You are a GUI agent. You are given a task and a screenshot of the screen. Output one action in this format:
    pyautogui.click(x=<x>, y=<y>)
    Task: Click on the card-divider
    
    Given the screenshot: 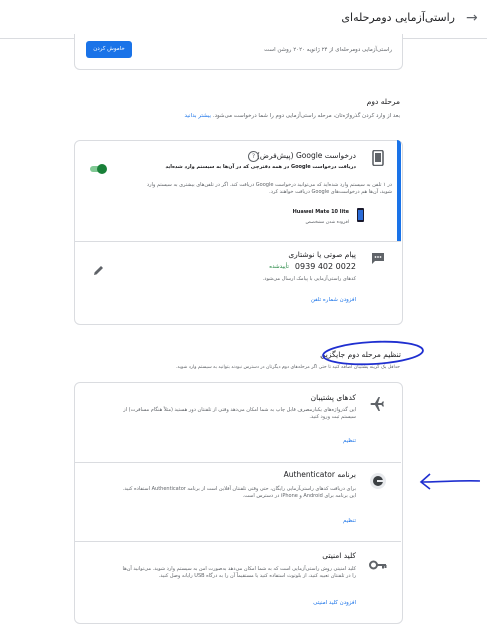 What is the action you would take?
    pyautogui.click(x=238, y=241)
    